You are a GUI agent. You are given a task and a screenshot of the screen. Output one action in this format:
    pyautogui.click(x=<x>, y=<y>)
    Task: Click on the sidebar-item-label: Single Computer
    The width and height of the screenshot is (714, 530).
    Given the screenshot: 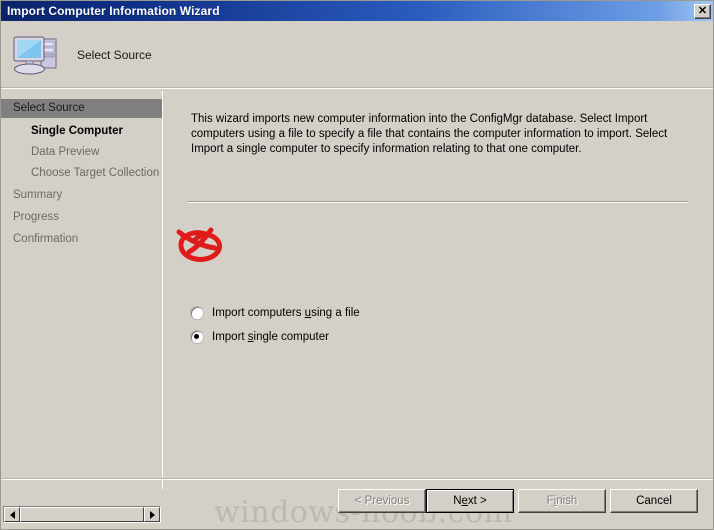 What is the action you would take?
    pyautogui.click(x=77, y=131)
    